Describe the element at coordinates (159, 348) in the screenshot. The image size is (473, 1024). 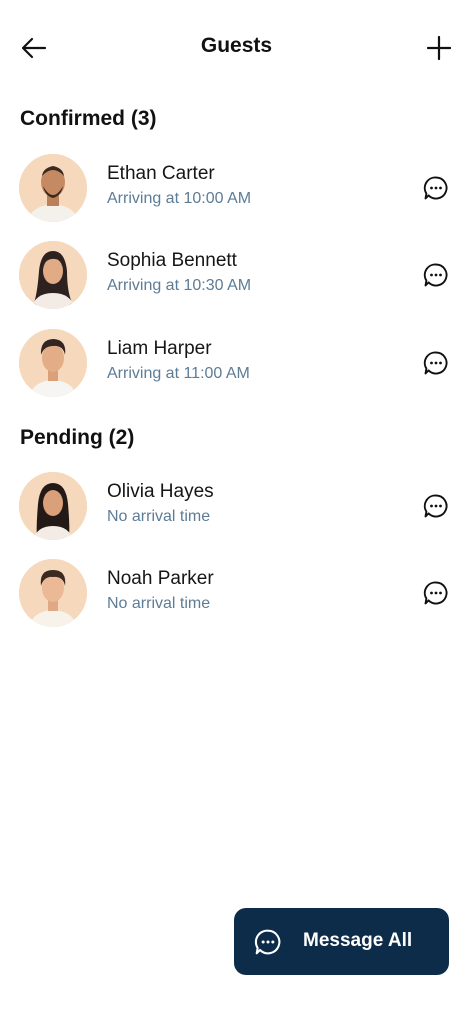
I see `guest-name: Liam Harper` at that location.